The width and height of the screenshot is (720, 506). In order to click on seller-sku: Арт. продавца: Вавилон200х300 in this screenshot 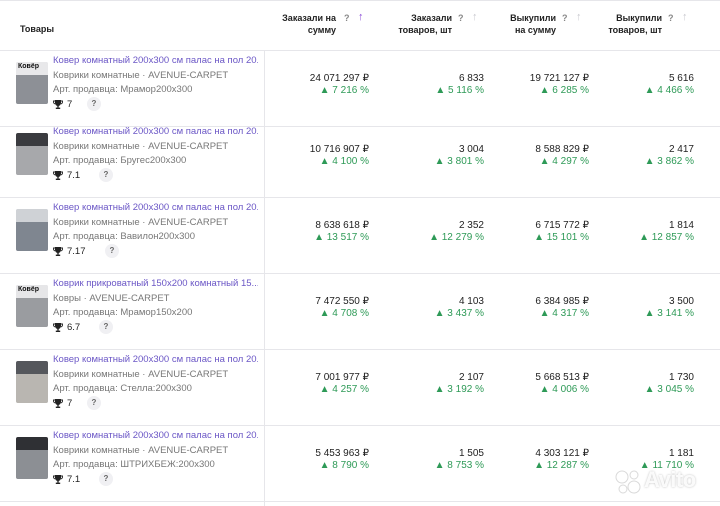, I will do `click(124, 236)`.